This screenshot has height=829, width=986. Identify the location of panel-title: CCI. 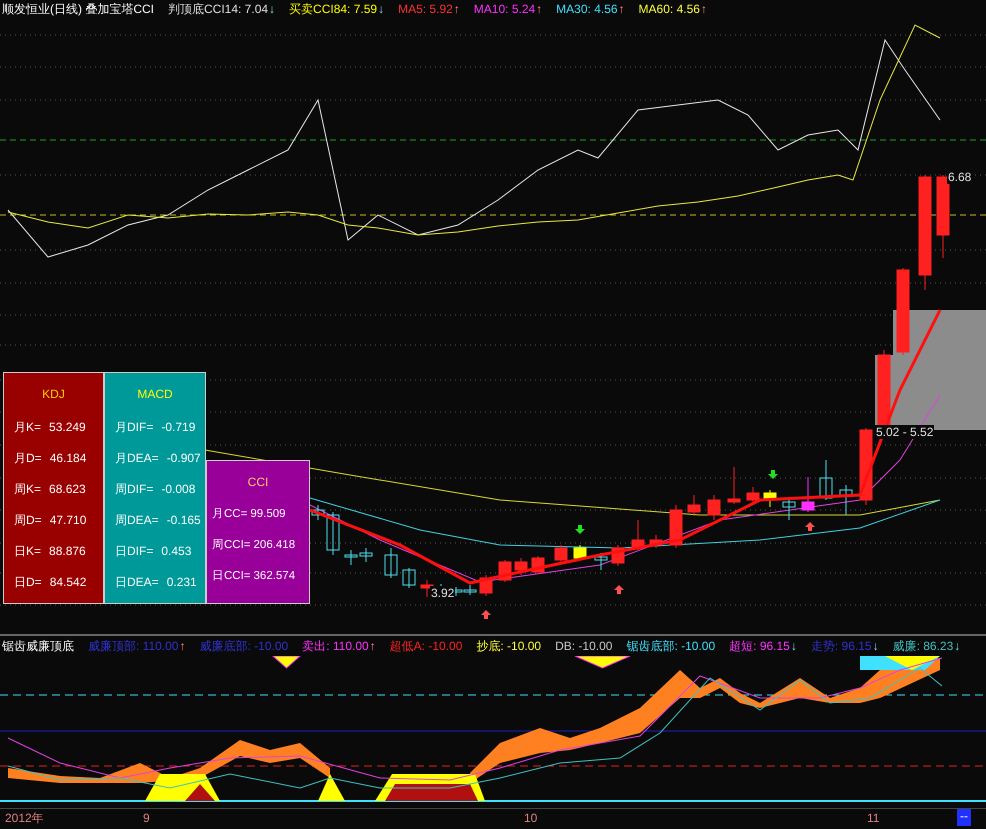
(258, 482).